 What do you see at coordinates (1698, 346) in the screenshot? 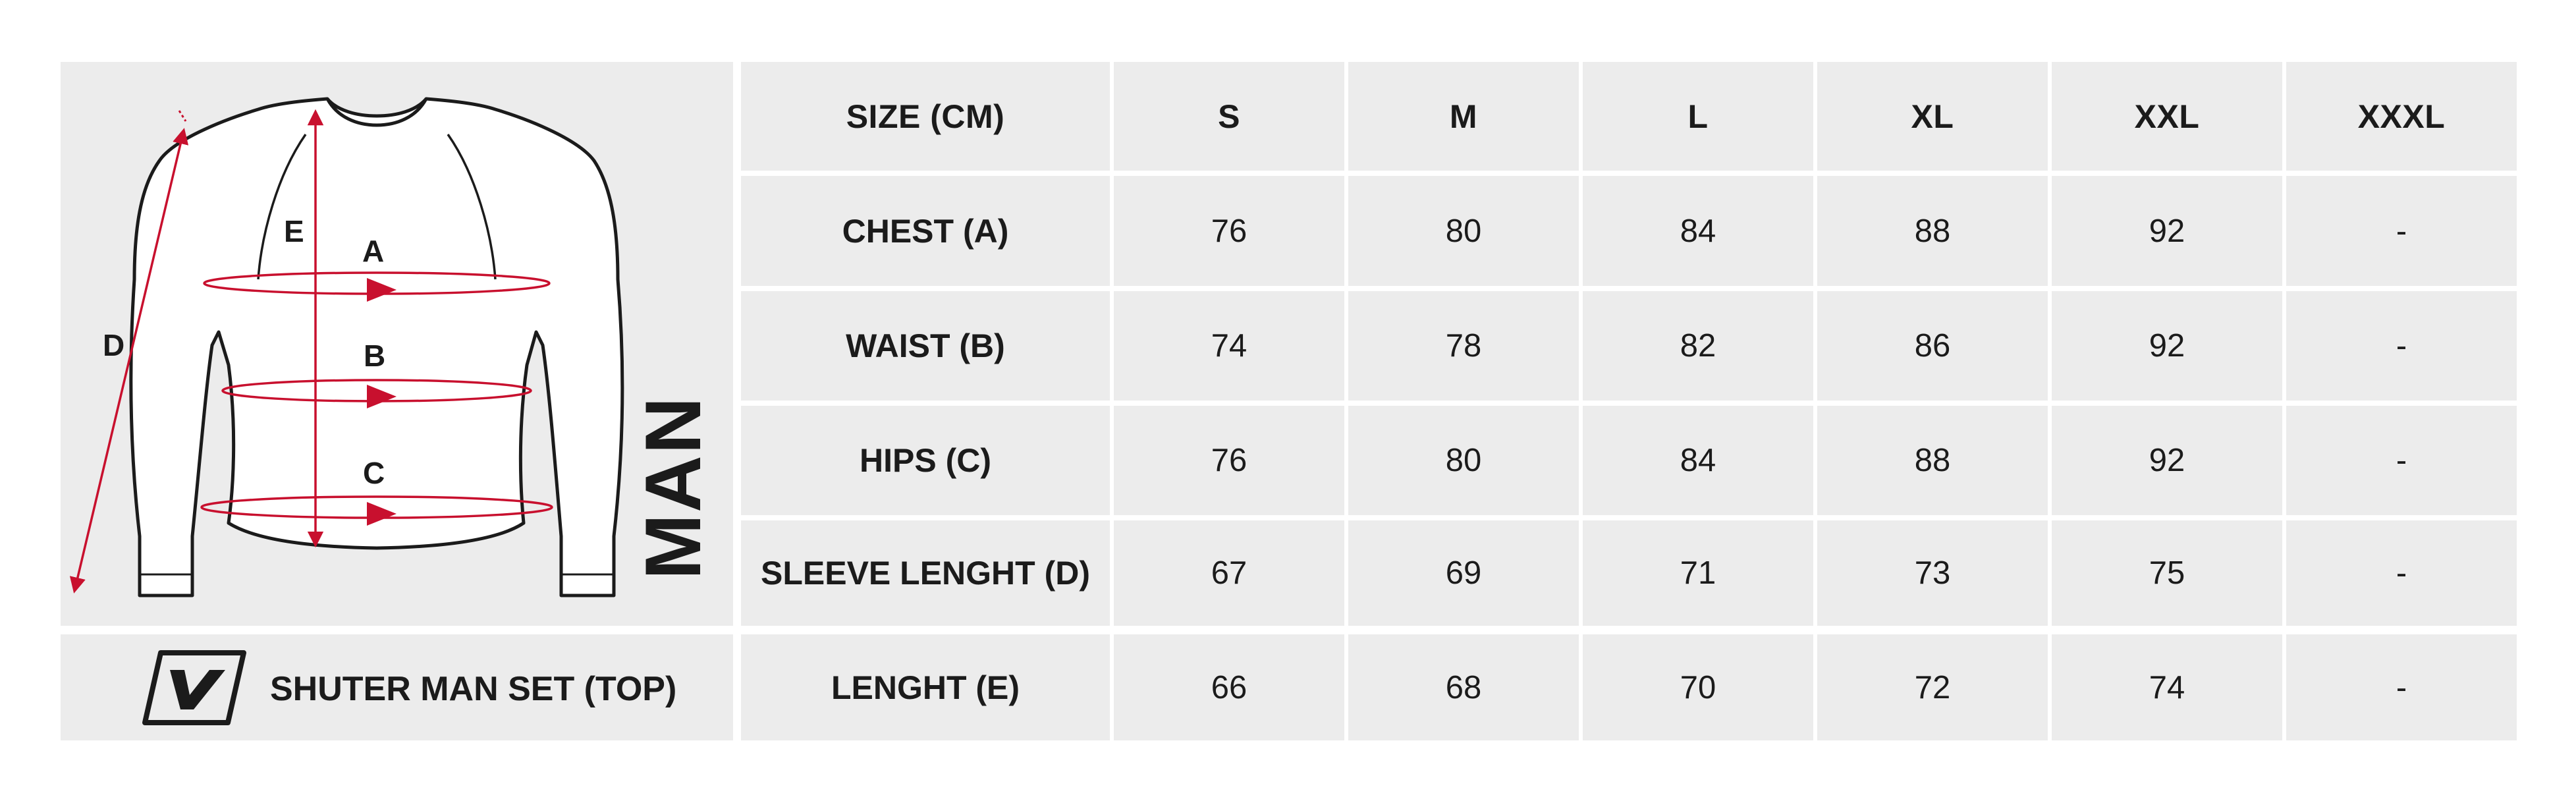
I see `table-cell: 82` at bounding box center [1698, 346].